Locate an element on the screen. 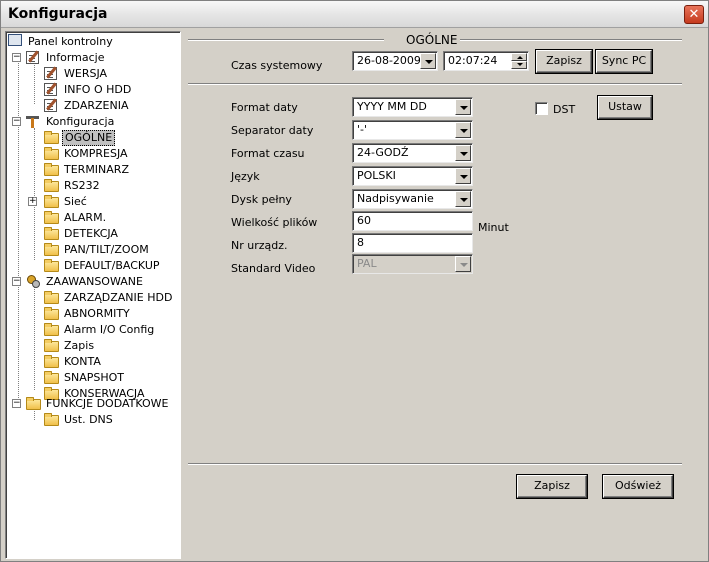 This screenshot has width=709, height=562. computer-icon is located at coordinates (15, 40).